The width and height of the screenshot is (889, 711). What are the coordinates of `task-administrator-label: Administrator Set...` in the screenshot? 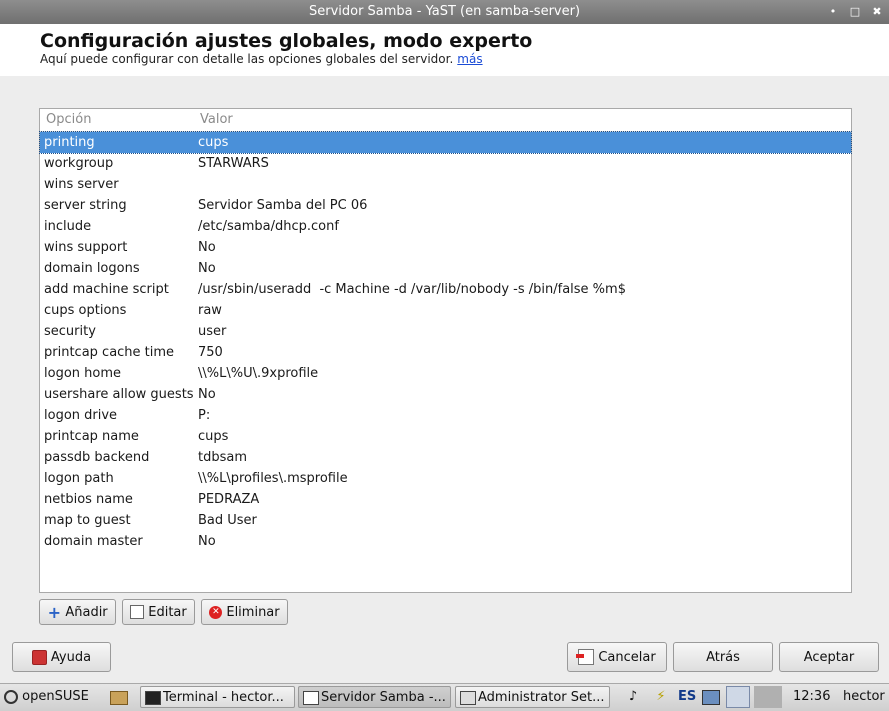 It's located at (541, 697).